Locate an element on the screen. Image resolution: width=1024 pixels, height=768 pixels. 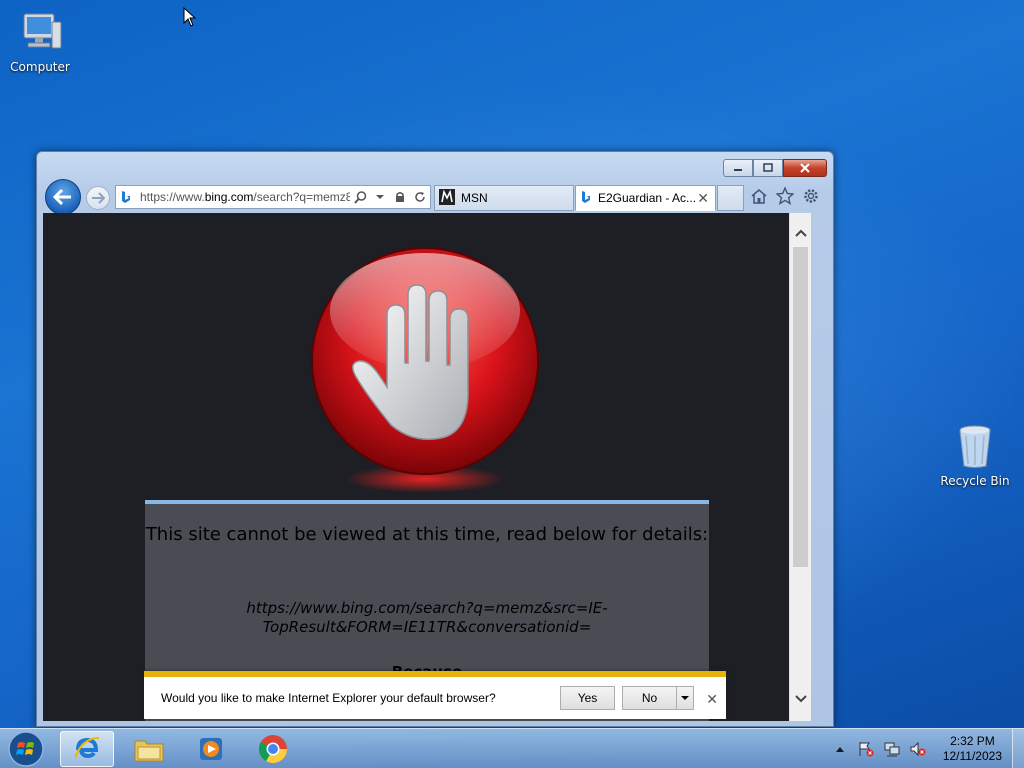
lock-icon is located at coordinates (400, 197).